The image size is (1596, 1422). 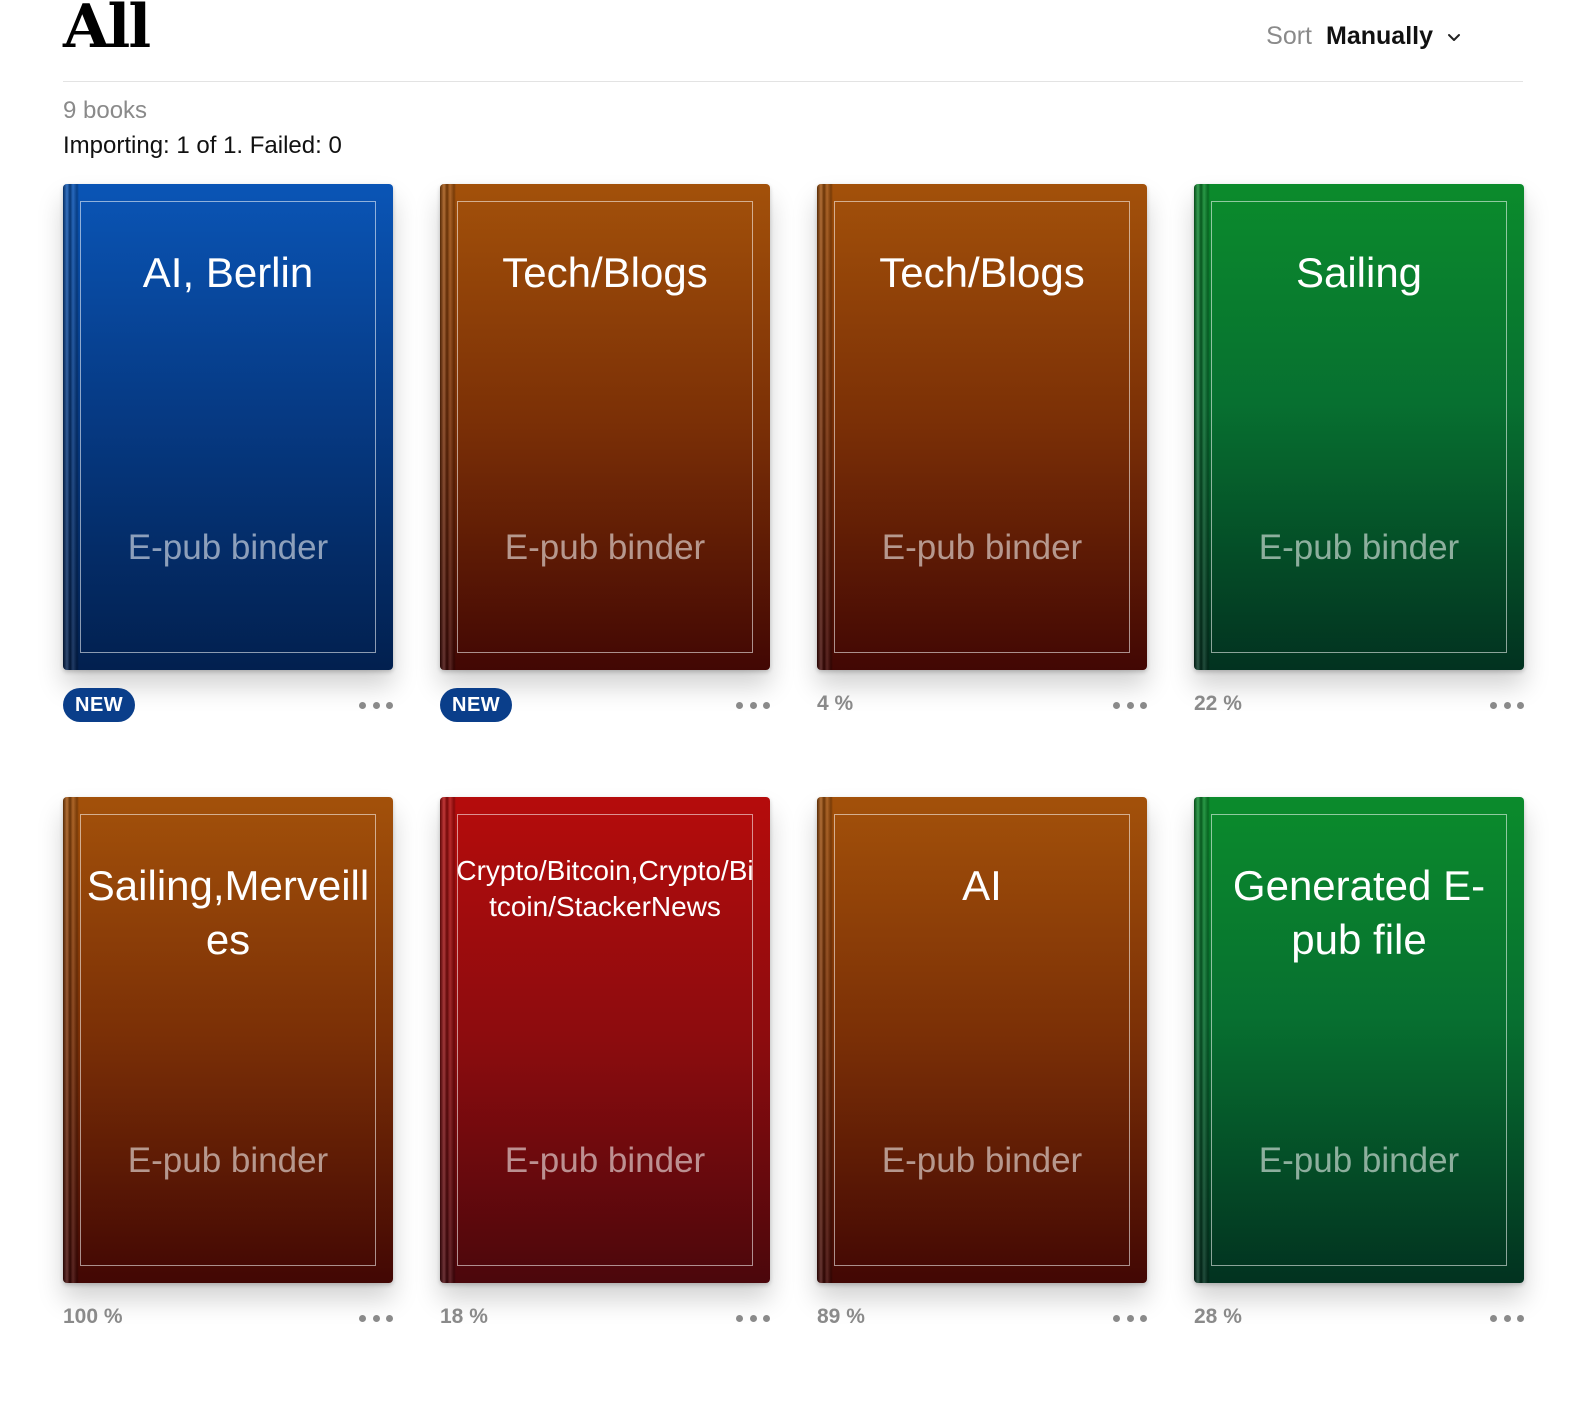 I want to click on reading-progress: 28 %, so click(x=1218, y=1316).